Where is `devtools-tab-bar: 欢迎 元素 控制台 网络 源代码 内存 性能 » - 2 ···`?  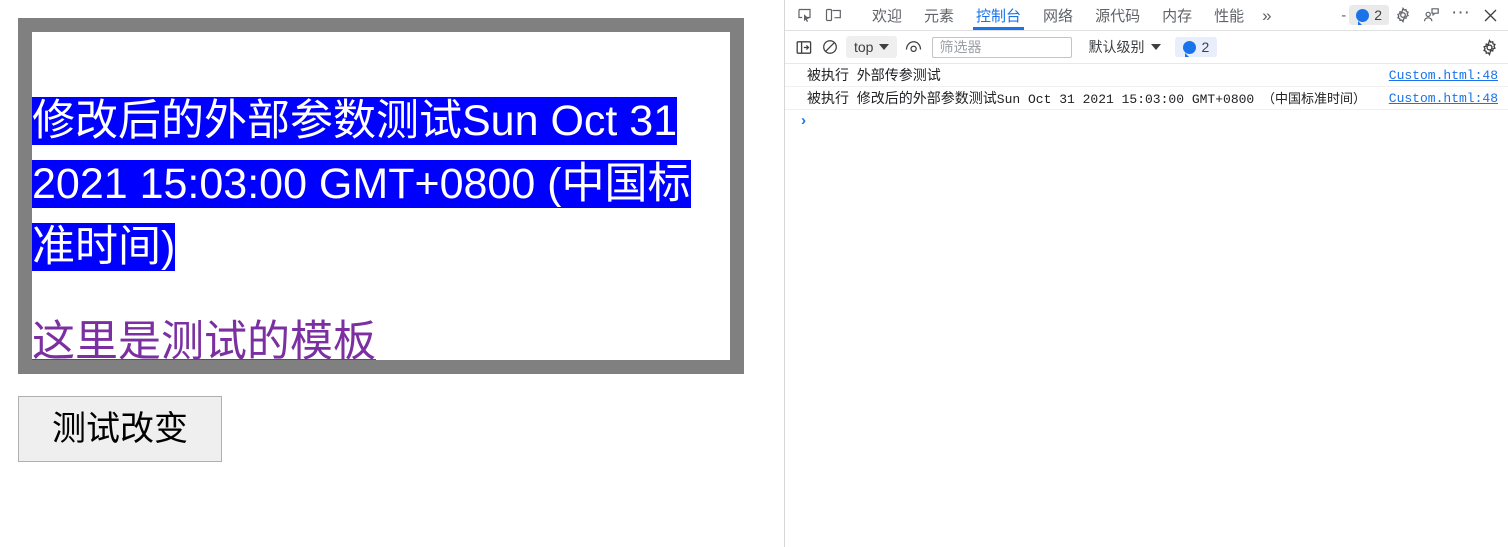 devtools-tab-bar: 欢迎 元素 控制台 网络 源代码 内存 性能 » - 2 ··· is located at coordinates (1146, 15).